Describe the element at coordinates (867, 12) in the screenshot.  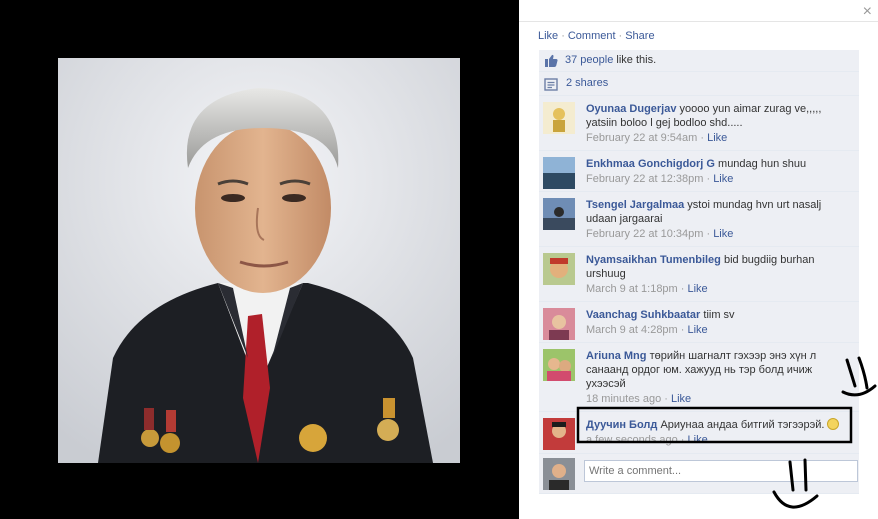
I see `close-icon: ×` at that location.